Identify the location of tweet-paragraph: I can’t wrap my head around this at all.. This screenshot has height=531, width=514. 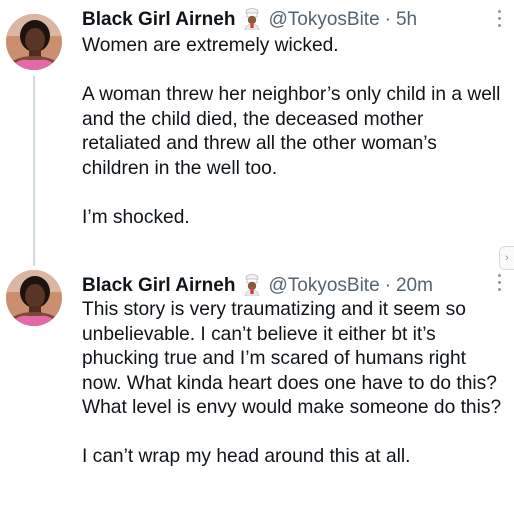
(246, 456).